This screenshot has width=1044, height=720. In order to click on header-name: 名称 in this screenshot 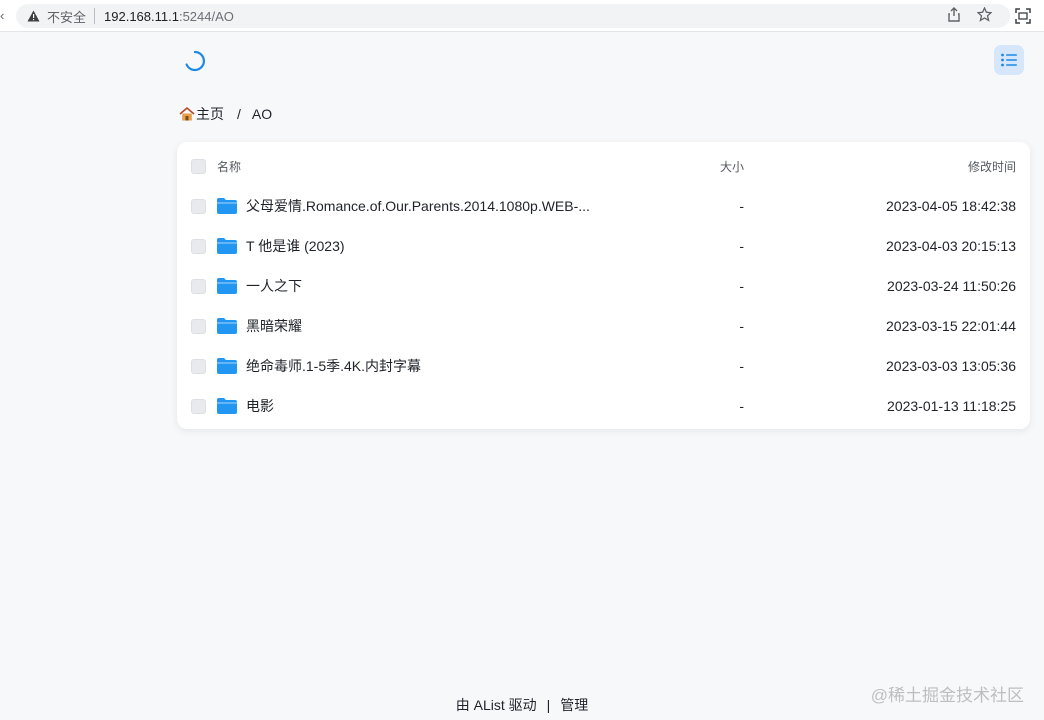, I will do `click(229, 166)`.